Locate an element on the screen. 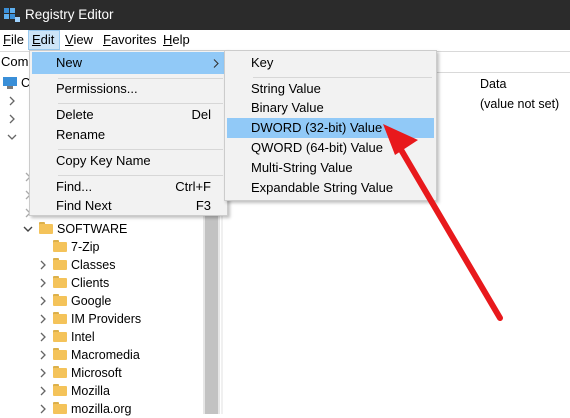 This screenshot has width=570, height=418. menu-item-label: Binary Value is located at coordinates (287, 107).